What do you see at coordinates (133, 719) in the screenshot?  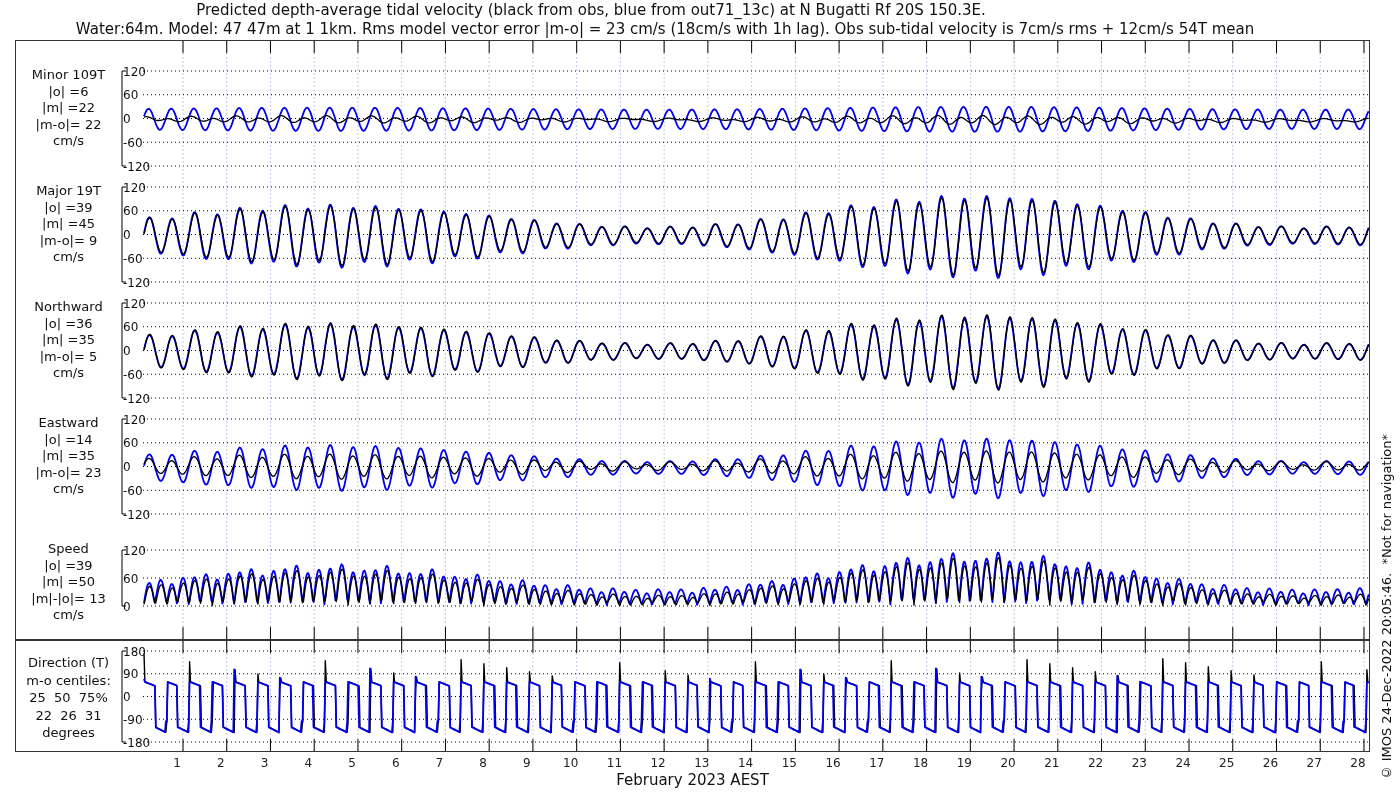 I see `y-tick-label: -90` at bounding box center [133, 719].